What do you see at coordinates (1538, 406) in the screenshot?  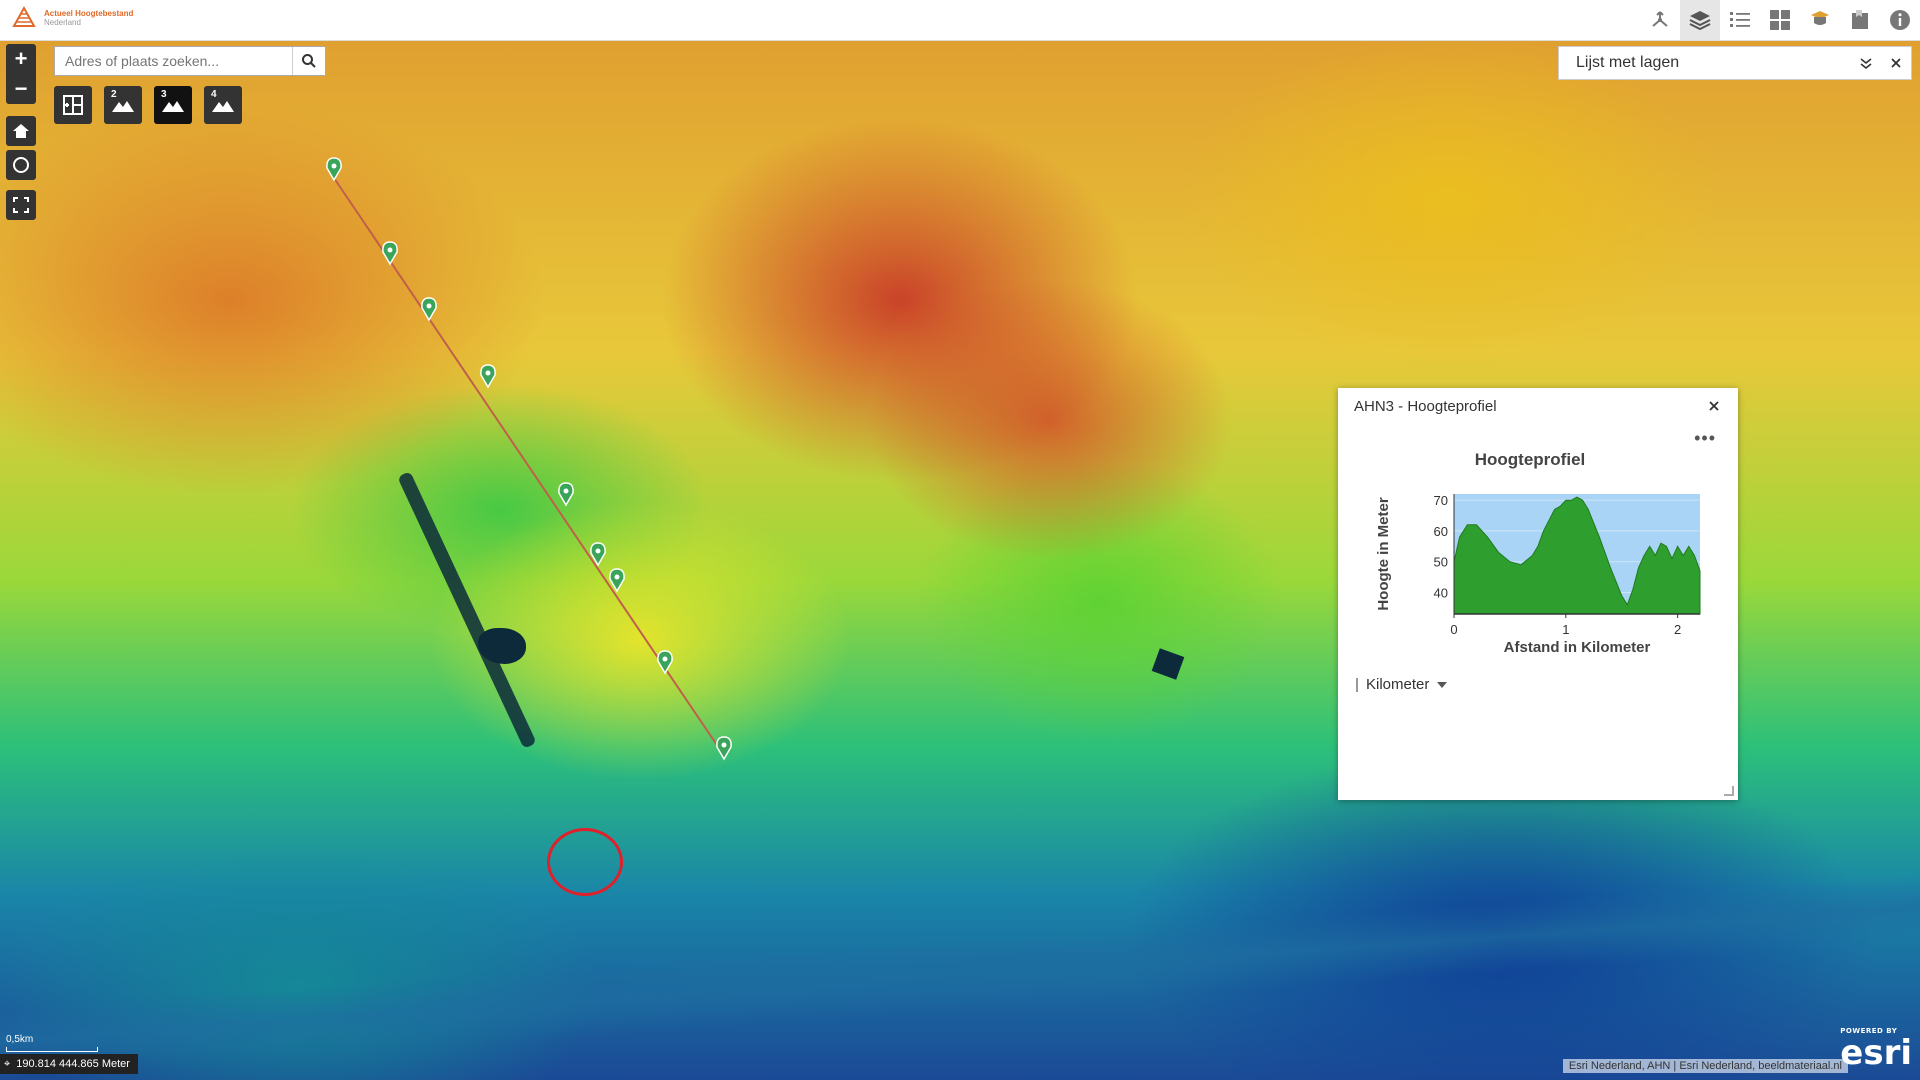 I see `popup-header: AHN3 - Hoogteprofiel` at bounding box center [1538, 406].